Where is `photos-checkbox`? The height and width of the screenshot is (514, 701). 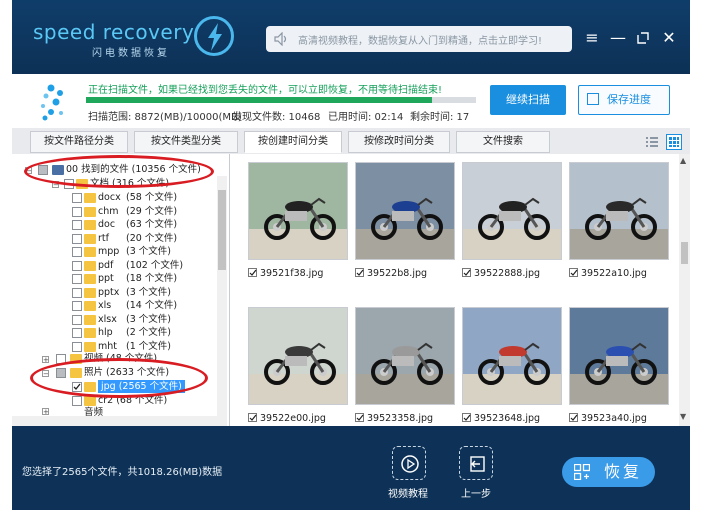 photos-checkbox is located at coordinates (61, 373).